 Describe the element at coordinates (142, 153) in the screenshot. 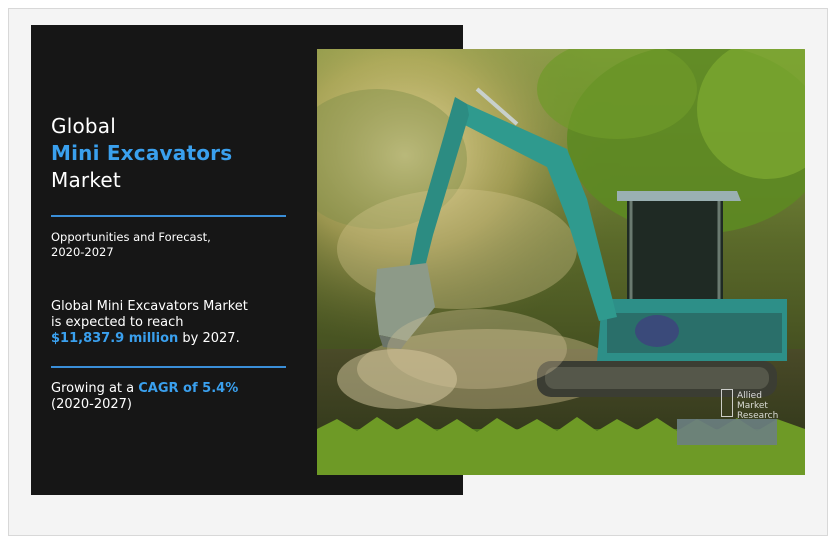

I see `title-line-2: Mini Excavators` at that location.